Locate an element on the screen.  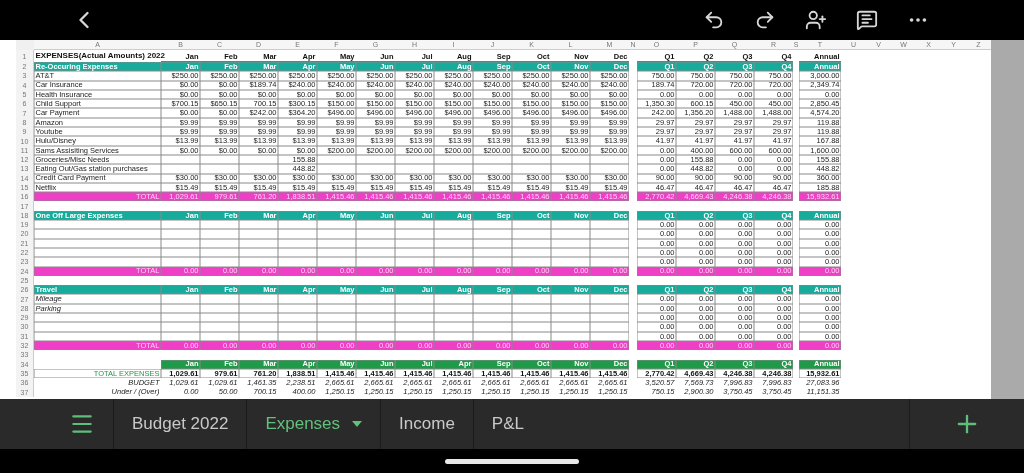
caret-icon is located at coordinates (357, 424).